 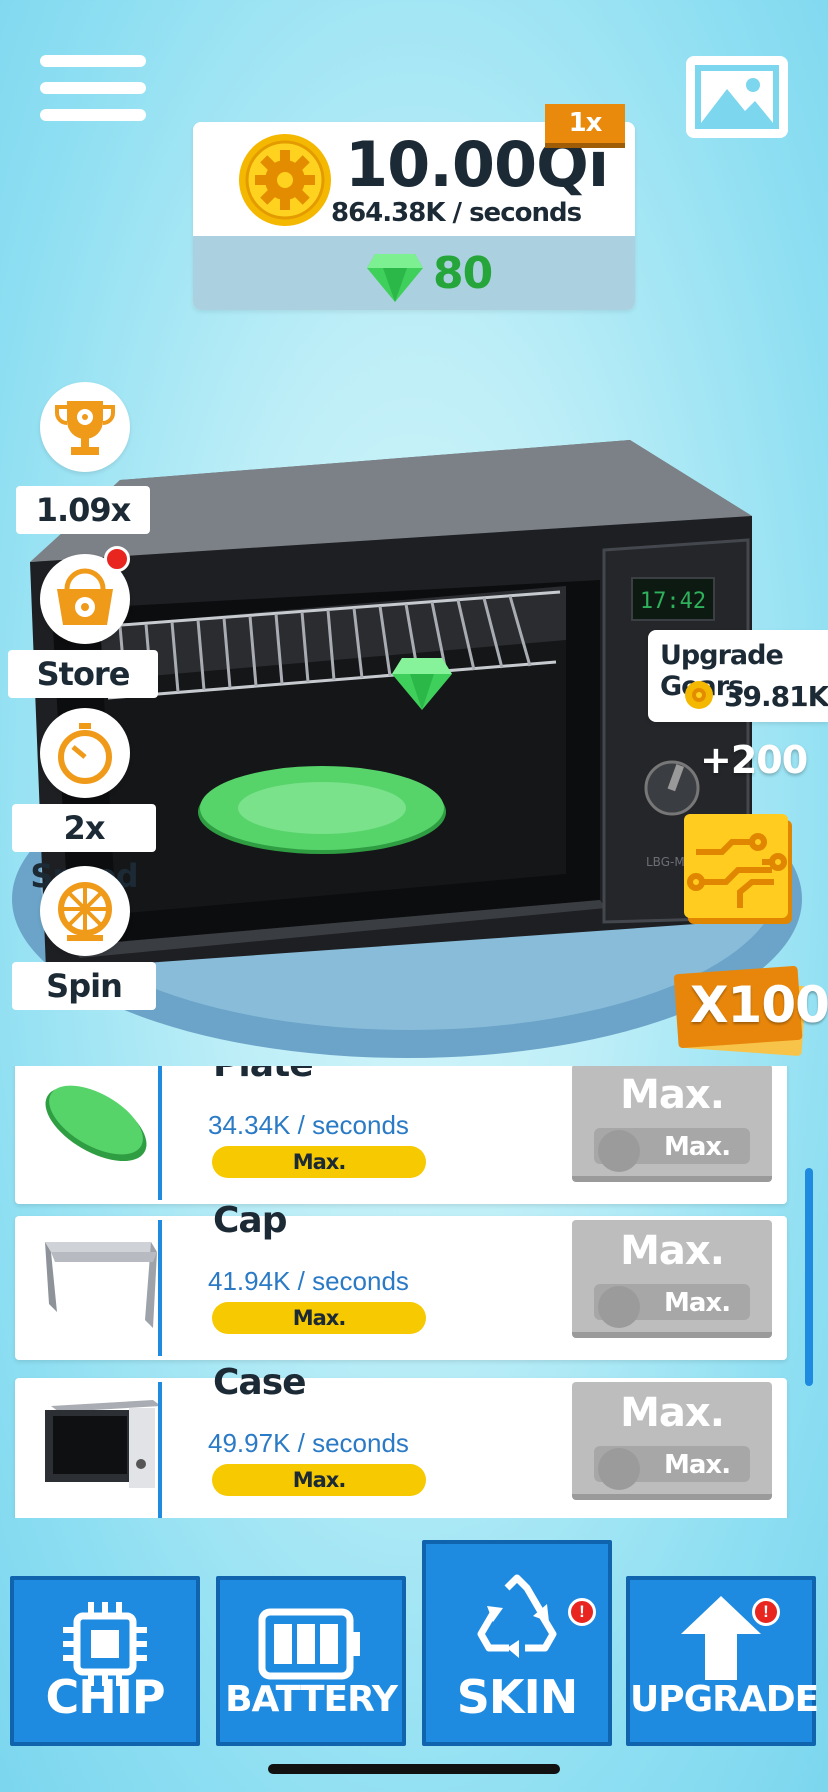 I want to click on list-item: Cap 41.94K / seconds Max. Max. Max., so click(x=401, y=1280).